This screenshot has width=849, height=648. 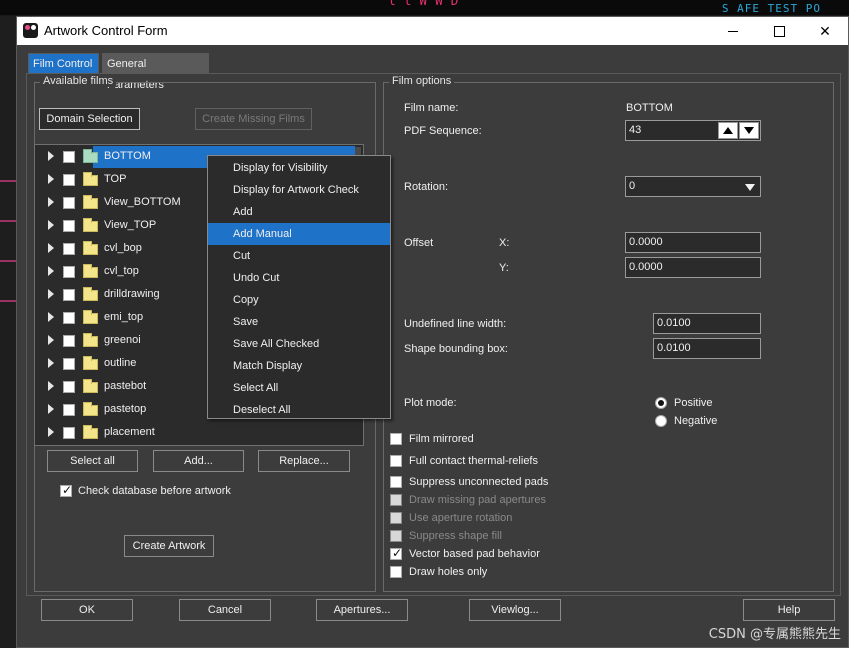 I want to click on use-aperture-rotation-checkbox, so click(x=396, y=518).